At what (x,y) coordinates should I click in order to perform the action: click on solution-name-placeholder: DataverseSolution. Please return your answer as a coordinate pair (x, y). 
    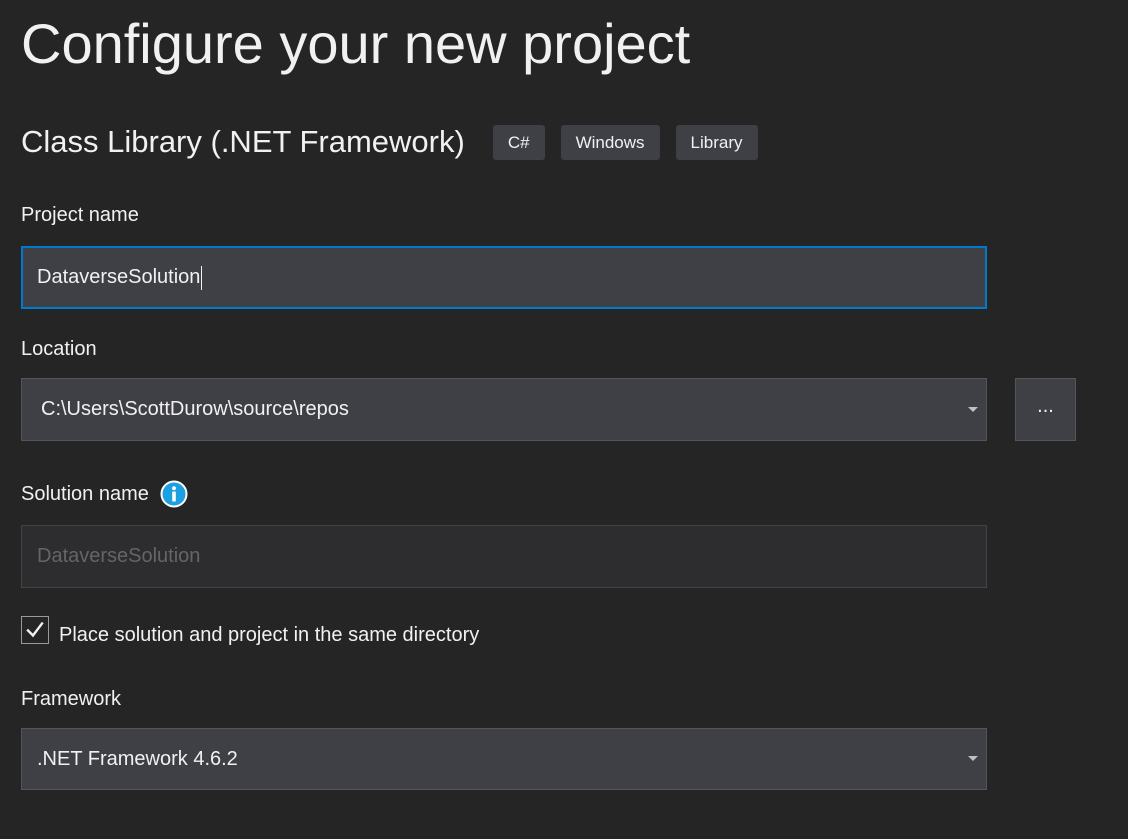
    Looking at the image, I should click on (119, 556).